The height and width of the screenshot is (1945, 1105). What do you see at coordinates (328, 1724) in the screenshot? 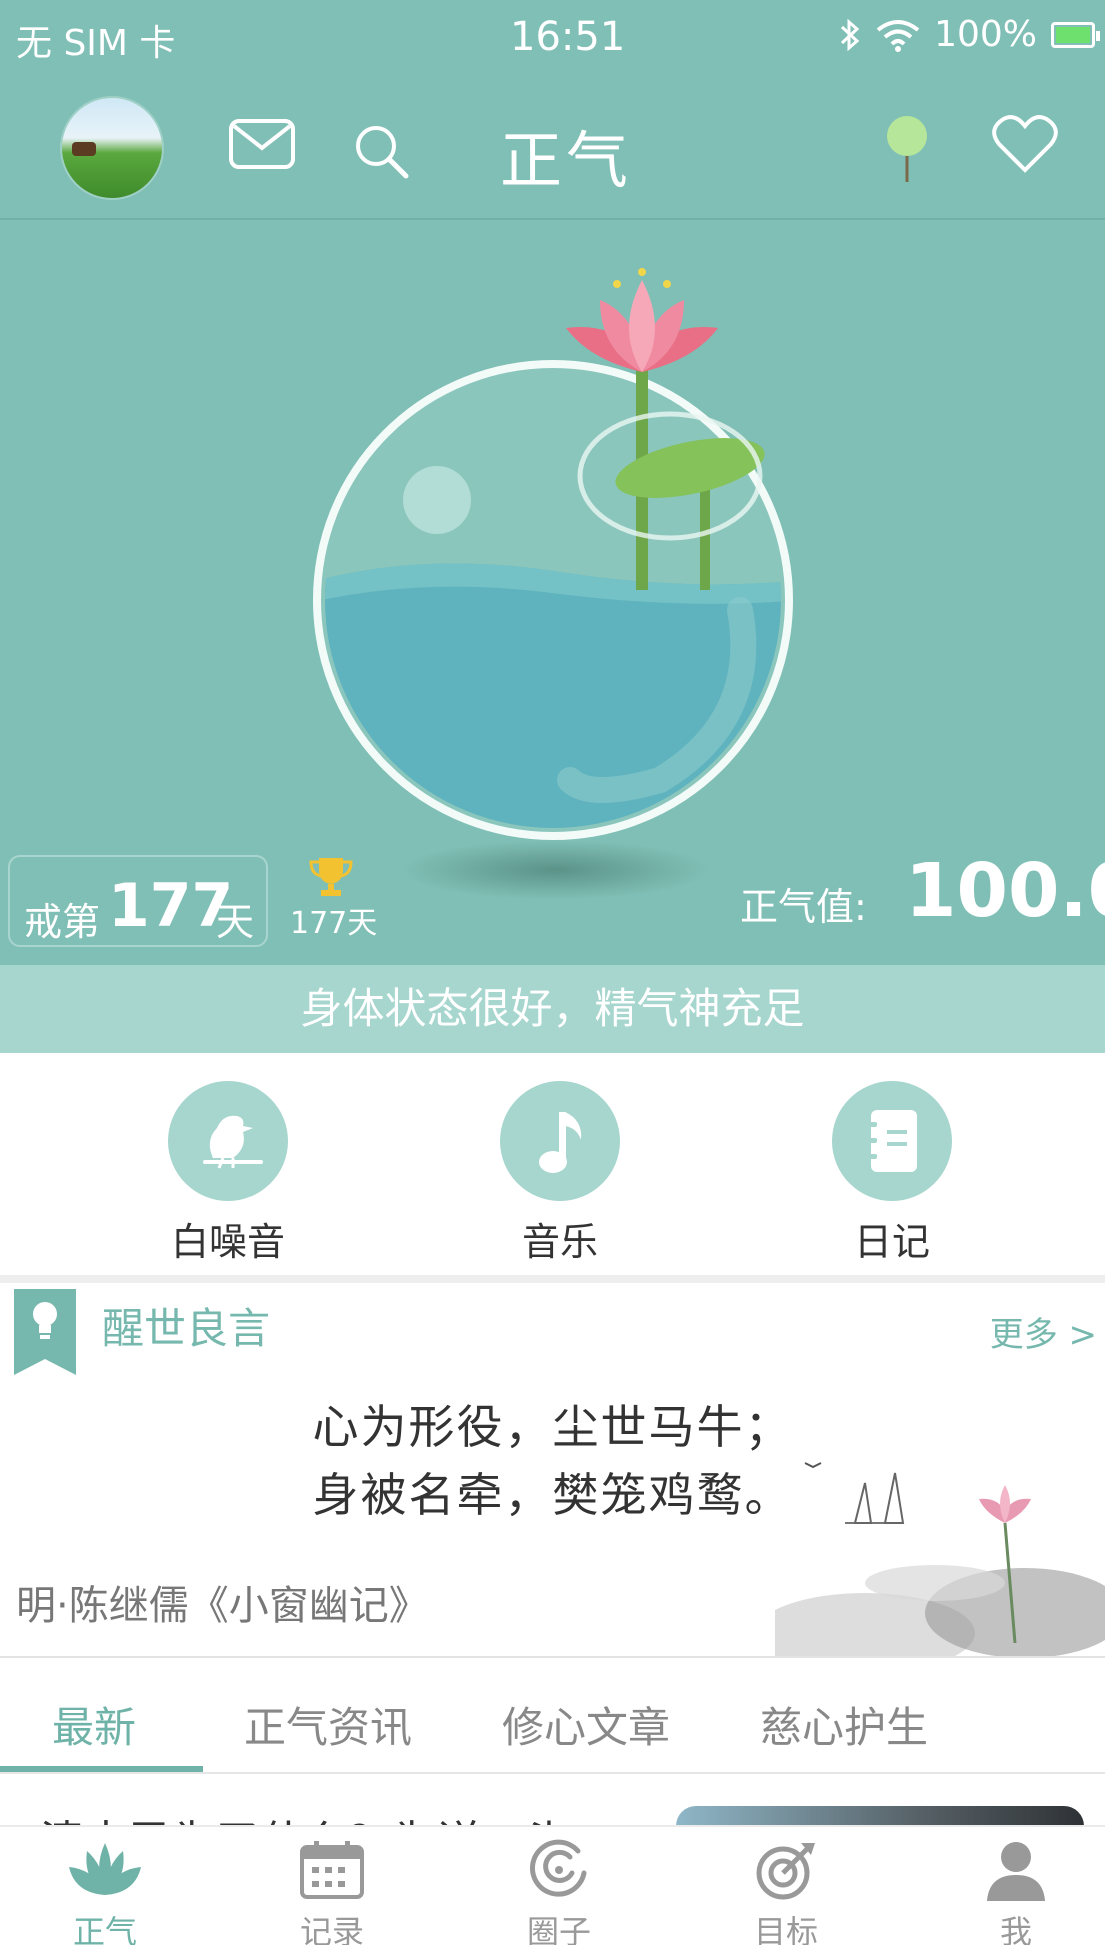
I see `tab-news: 正气资讯` at bounding box center [328, 1724].